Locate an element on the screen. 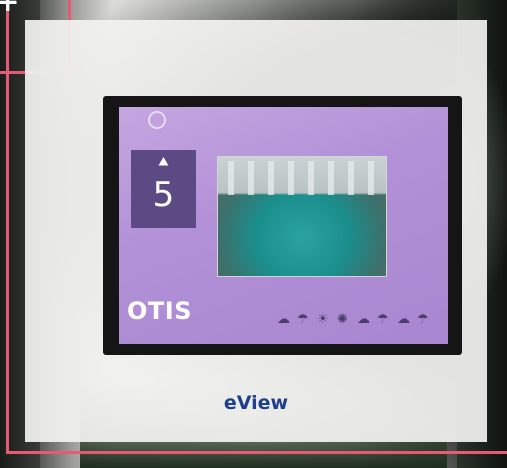 The width and height of the screenshot is (507, 468). up-arrow-icon: ⯅ is located at coordinates (163, 162).